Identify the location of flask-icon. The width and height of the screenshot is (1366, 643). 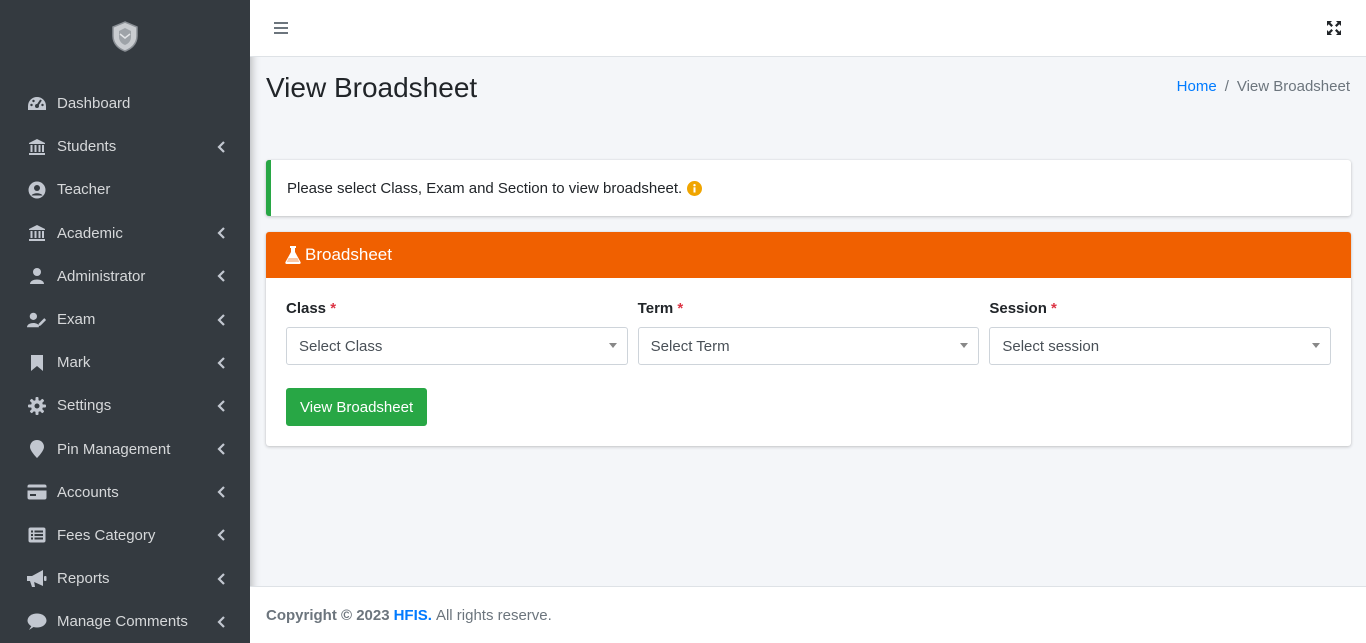
(293, 255).